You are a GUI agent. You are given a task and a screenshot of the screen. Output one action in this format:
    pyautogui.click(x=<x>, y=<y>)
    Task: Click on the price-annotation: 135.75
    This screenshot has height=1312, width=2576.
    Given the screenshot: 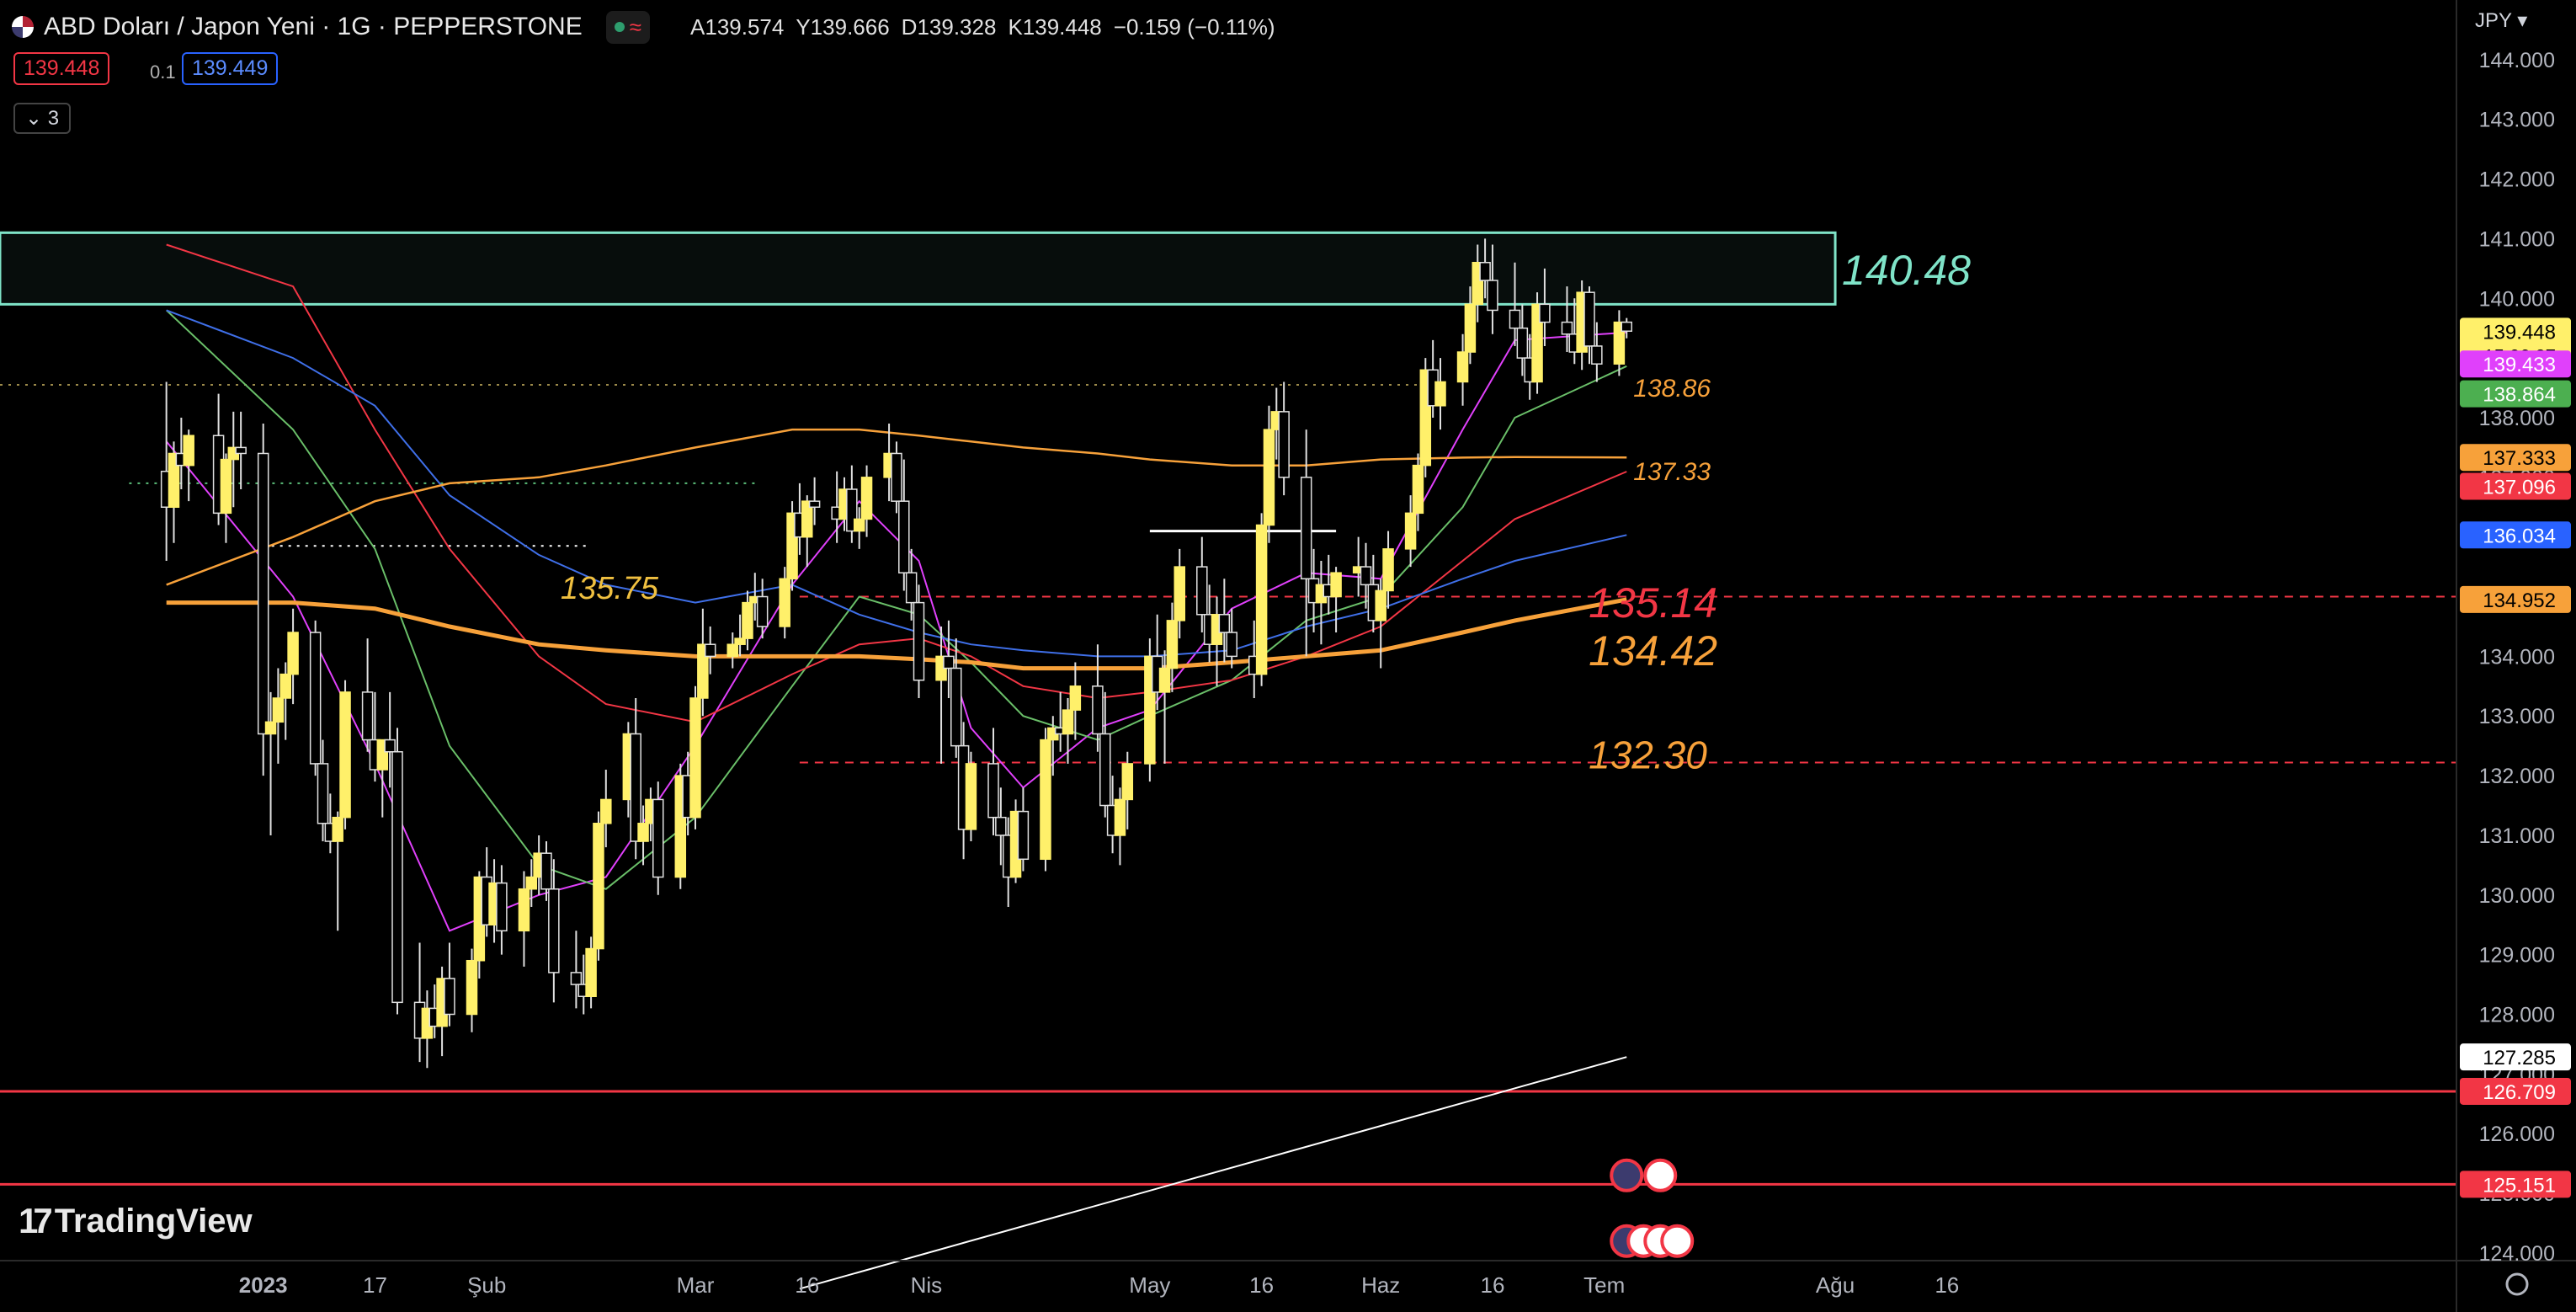 What is the action you would take?
    pyautogui.click(x=610, y=588)
    